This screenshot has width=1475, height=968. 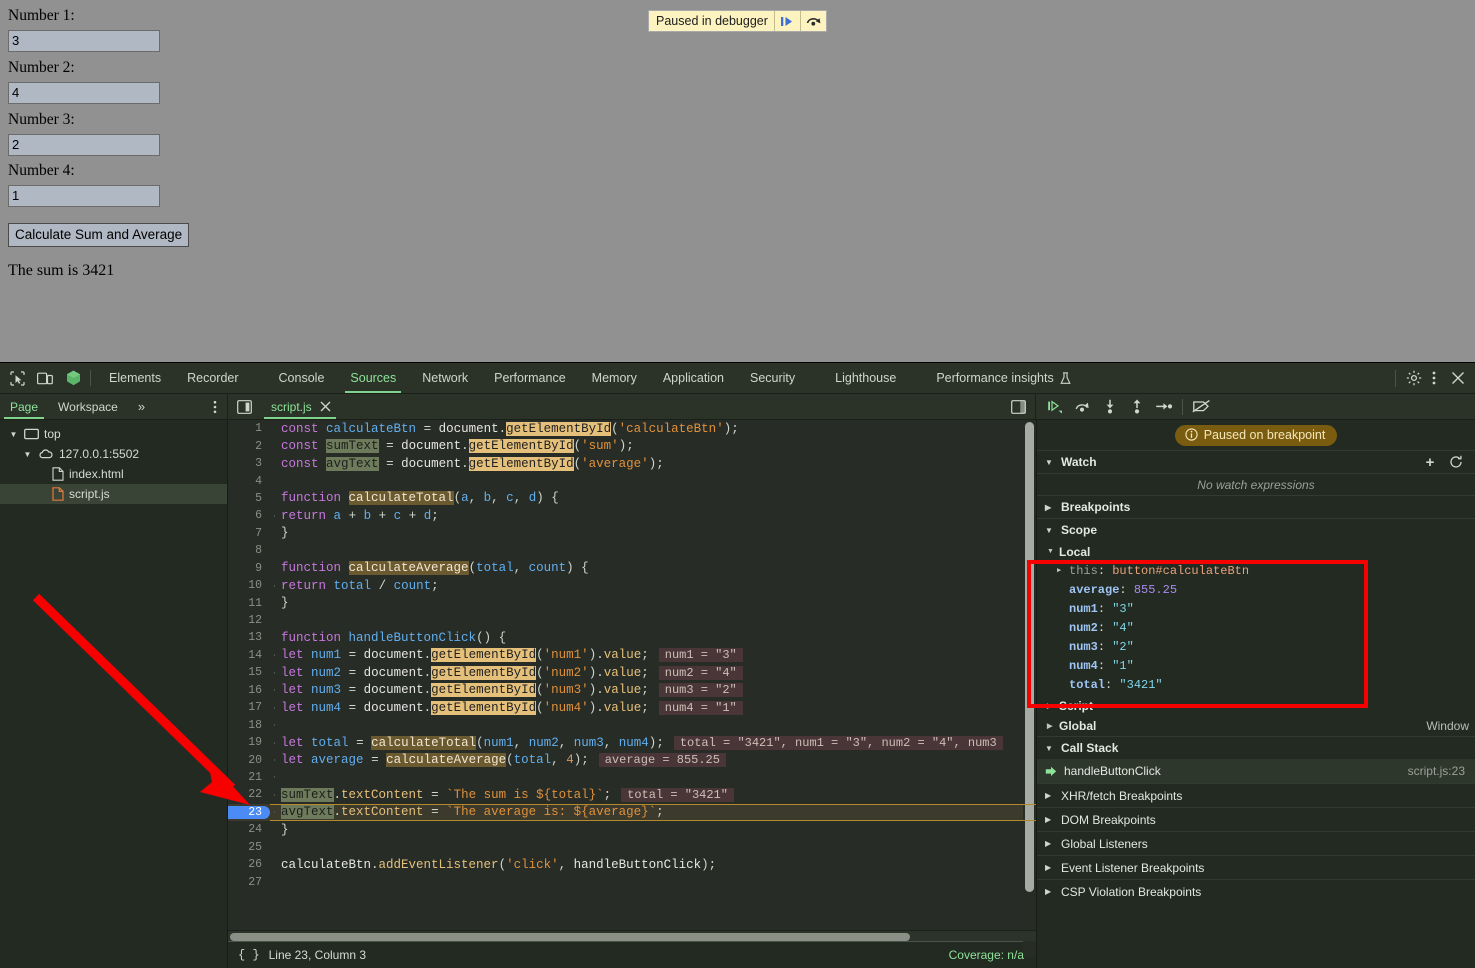 What do you see at coordinates (84, 92) in the screenshot?
I see `input-num2` at bounding box center [84, 92].